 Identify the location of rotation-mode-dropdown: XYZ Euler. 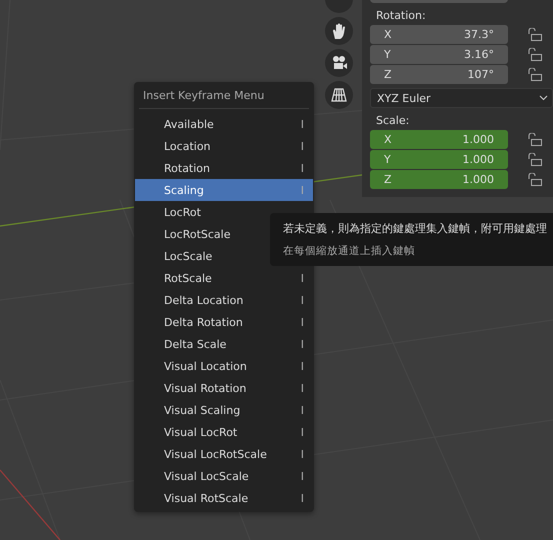
(461, 98).